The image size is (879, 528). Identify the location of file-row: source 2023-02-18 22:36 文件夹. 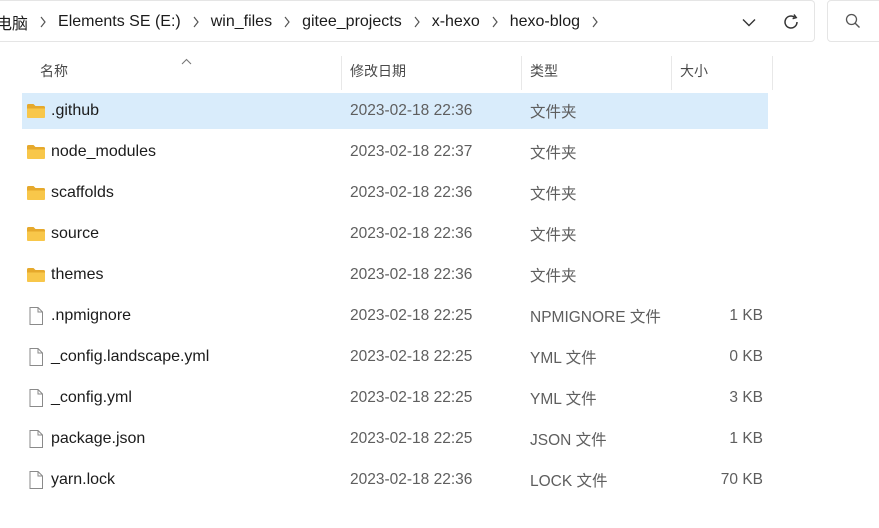
(395, 234).